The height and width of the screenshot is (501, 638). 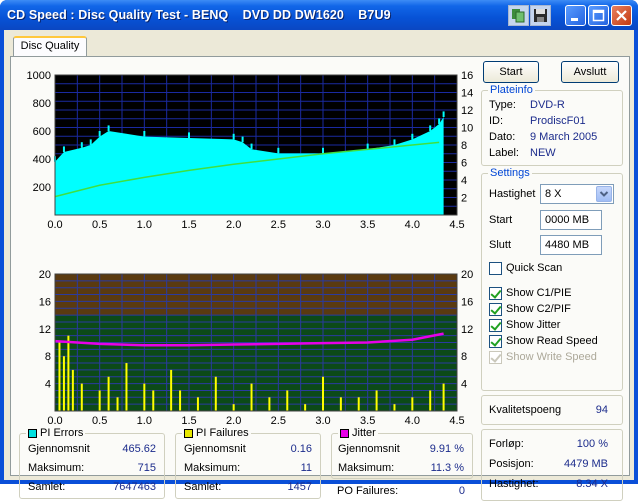 I want to click on quality-label: Kvalitetspoeng, so click(x=525, y=410).